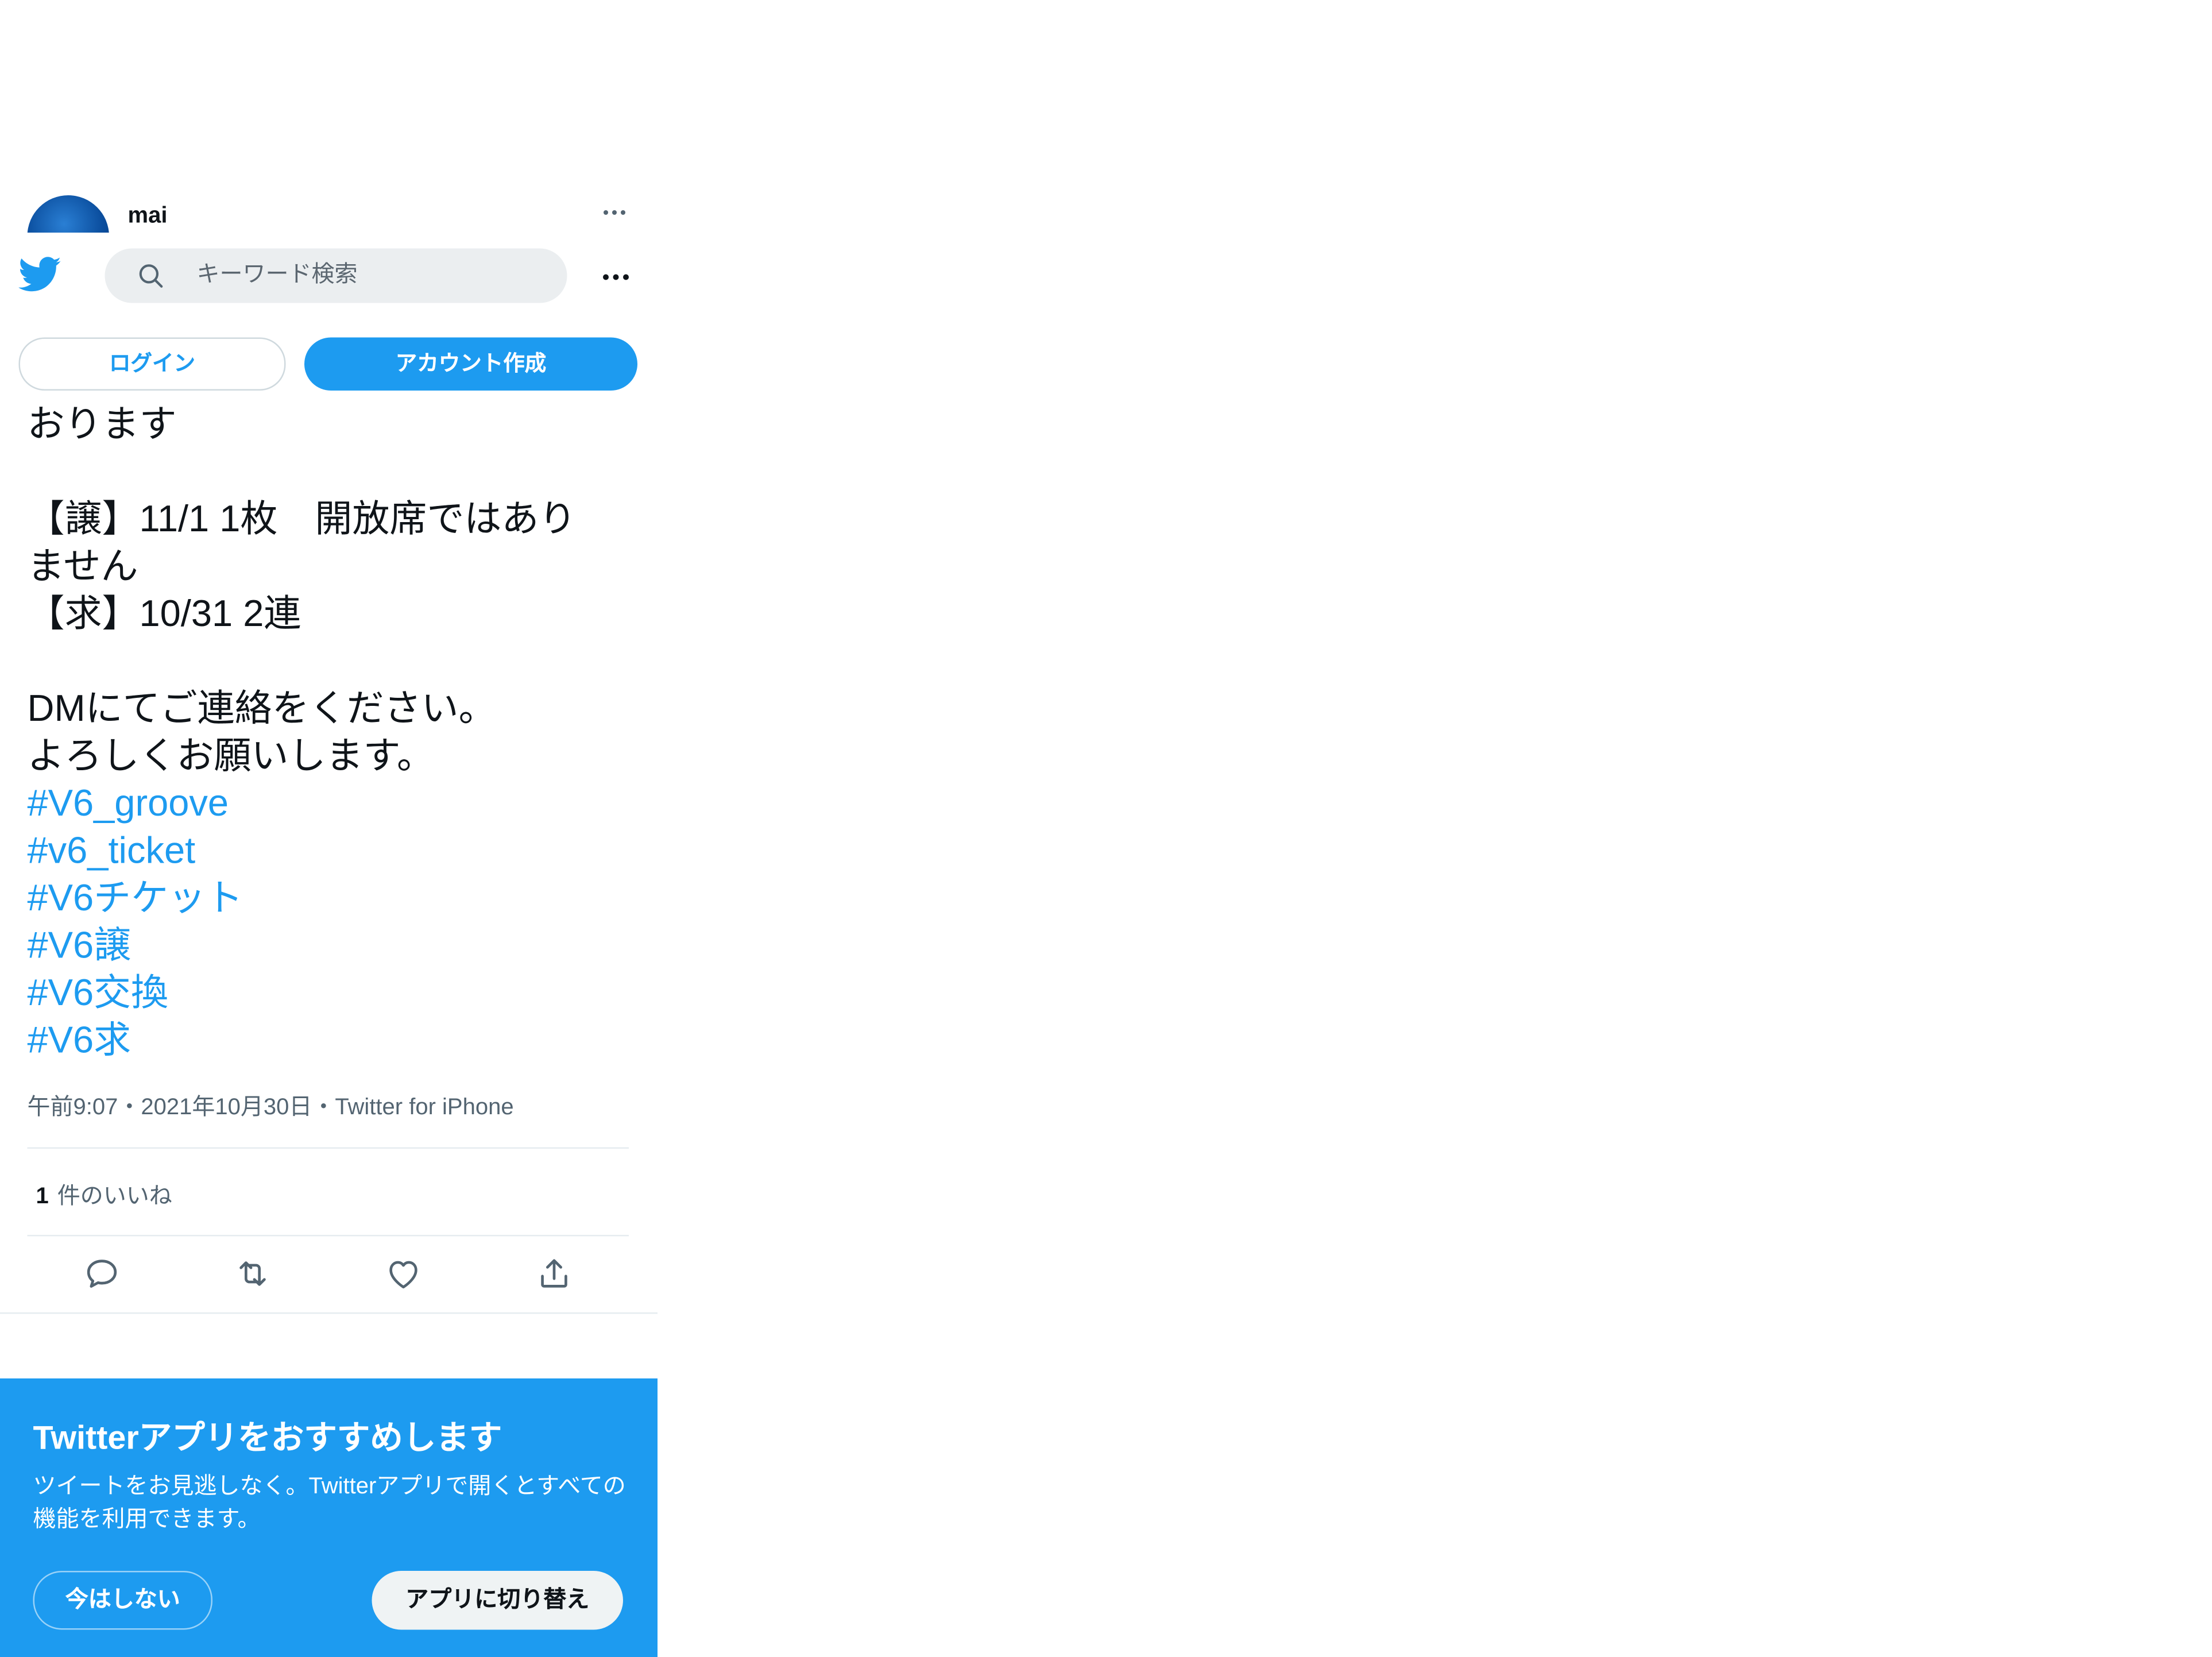  What do you see at coordinates (40, 274) in the screenshot?
I see `twitter-bird-icon` at bounding box center [40, 274].